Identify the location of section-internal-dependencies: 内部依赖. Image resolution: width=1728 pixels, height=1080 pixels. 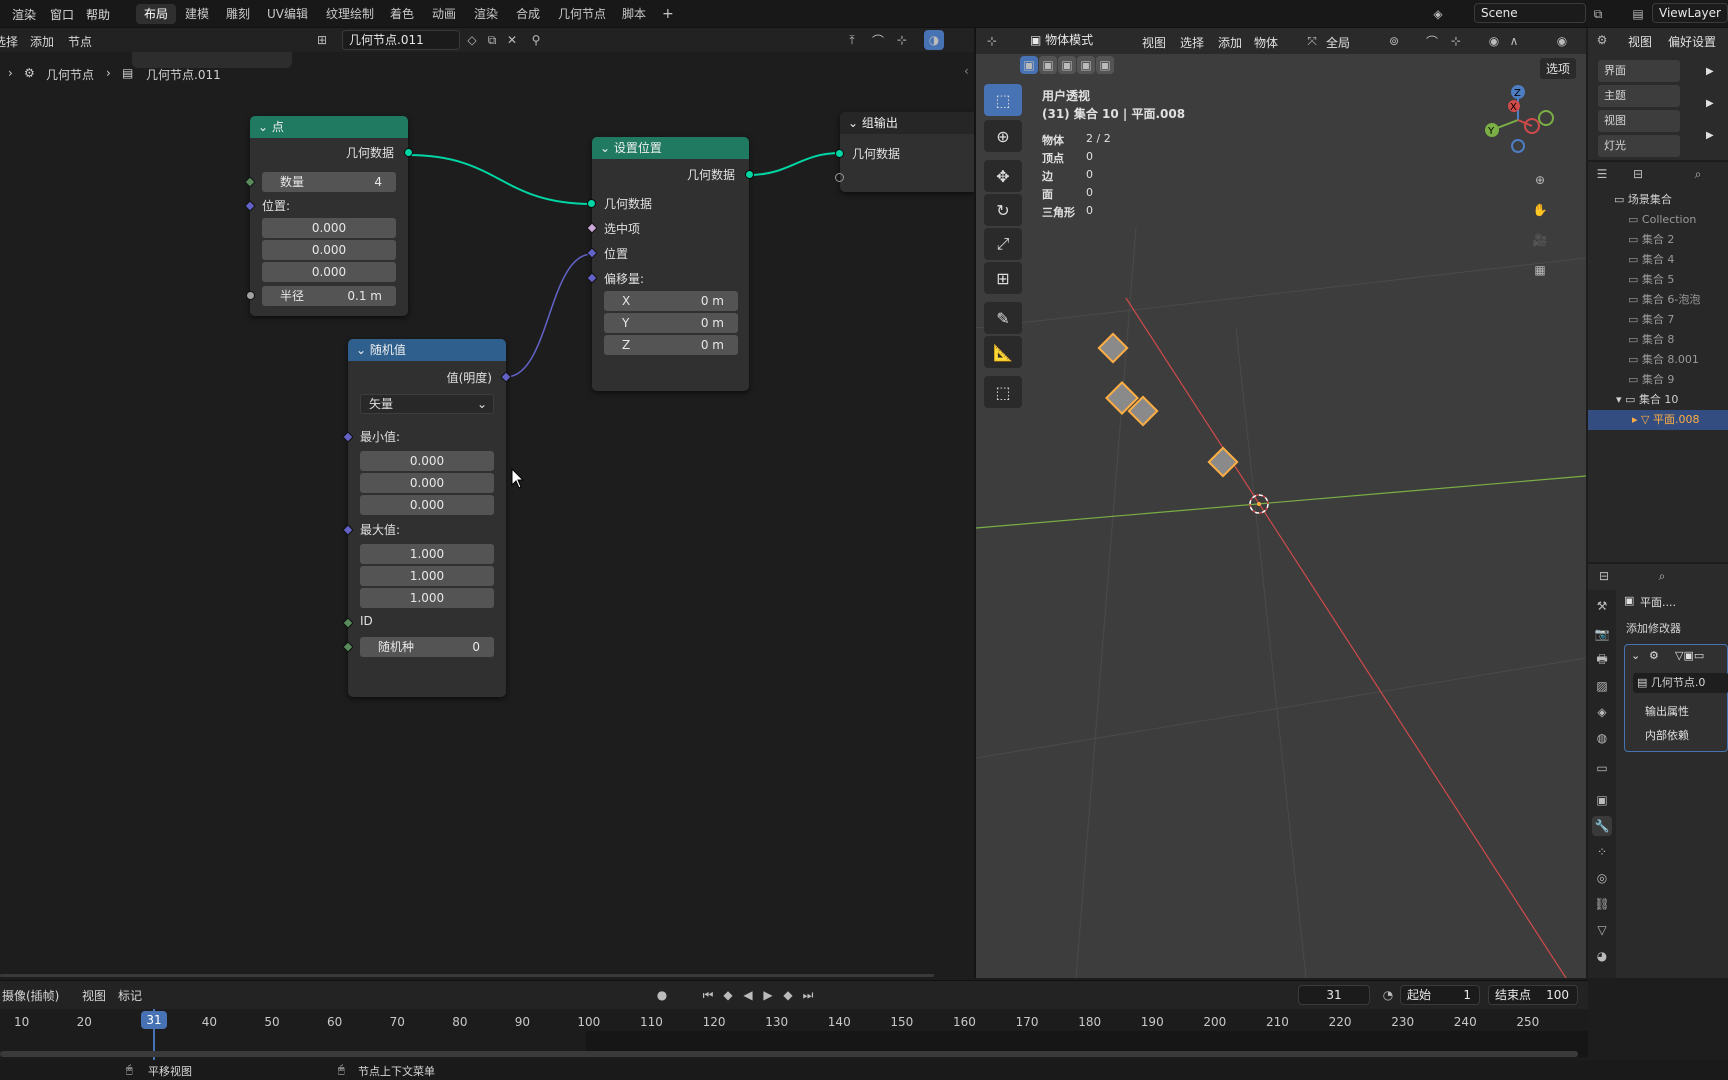
(1667, 735).